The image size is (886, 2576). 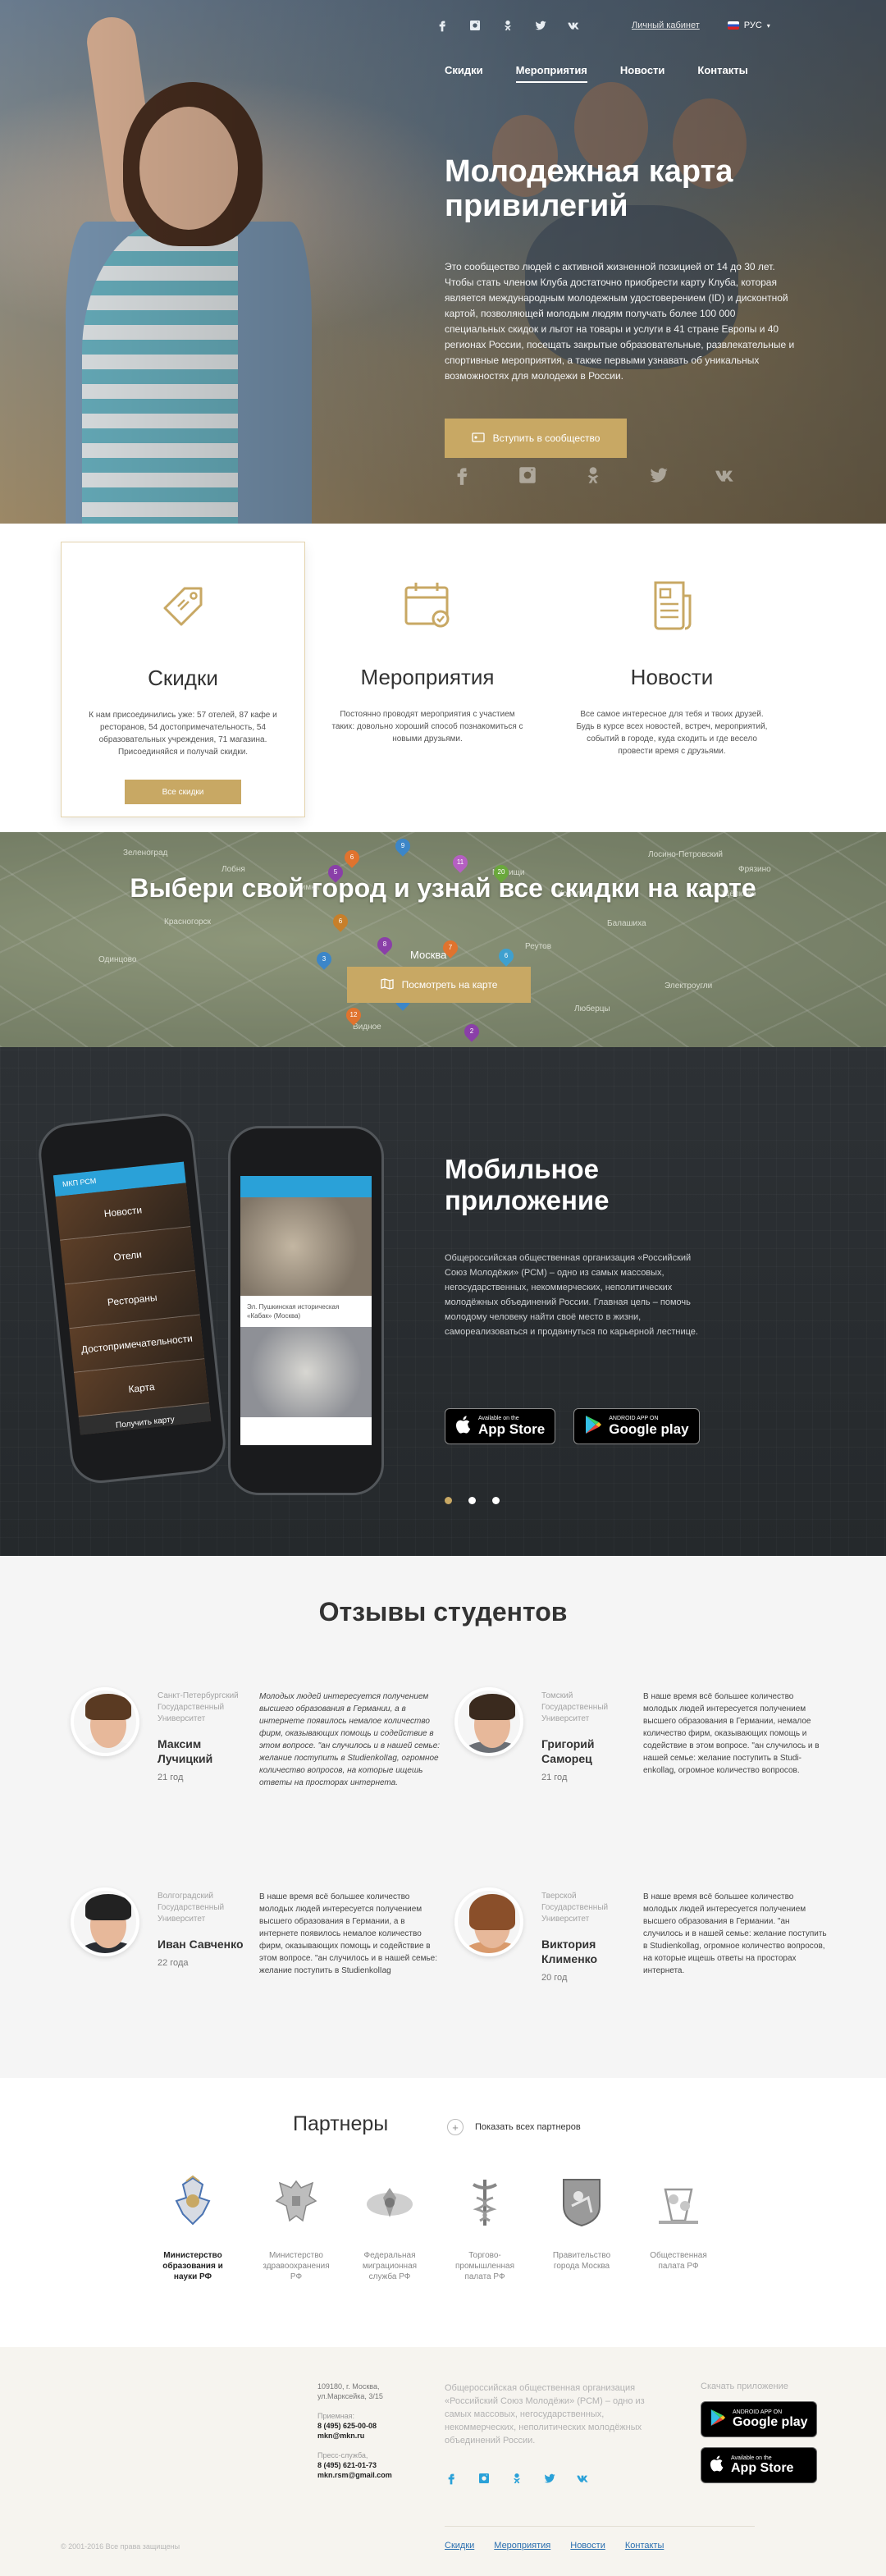 I want to click on language-selector: РУС ▾, so click(x=749, y=25).